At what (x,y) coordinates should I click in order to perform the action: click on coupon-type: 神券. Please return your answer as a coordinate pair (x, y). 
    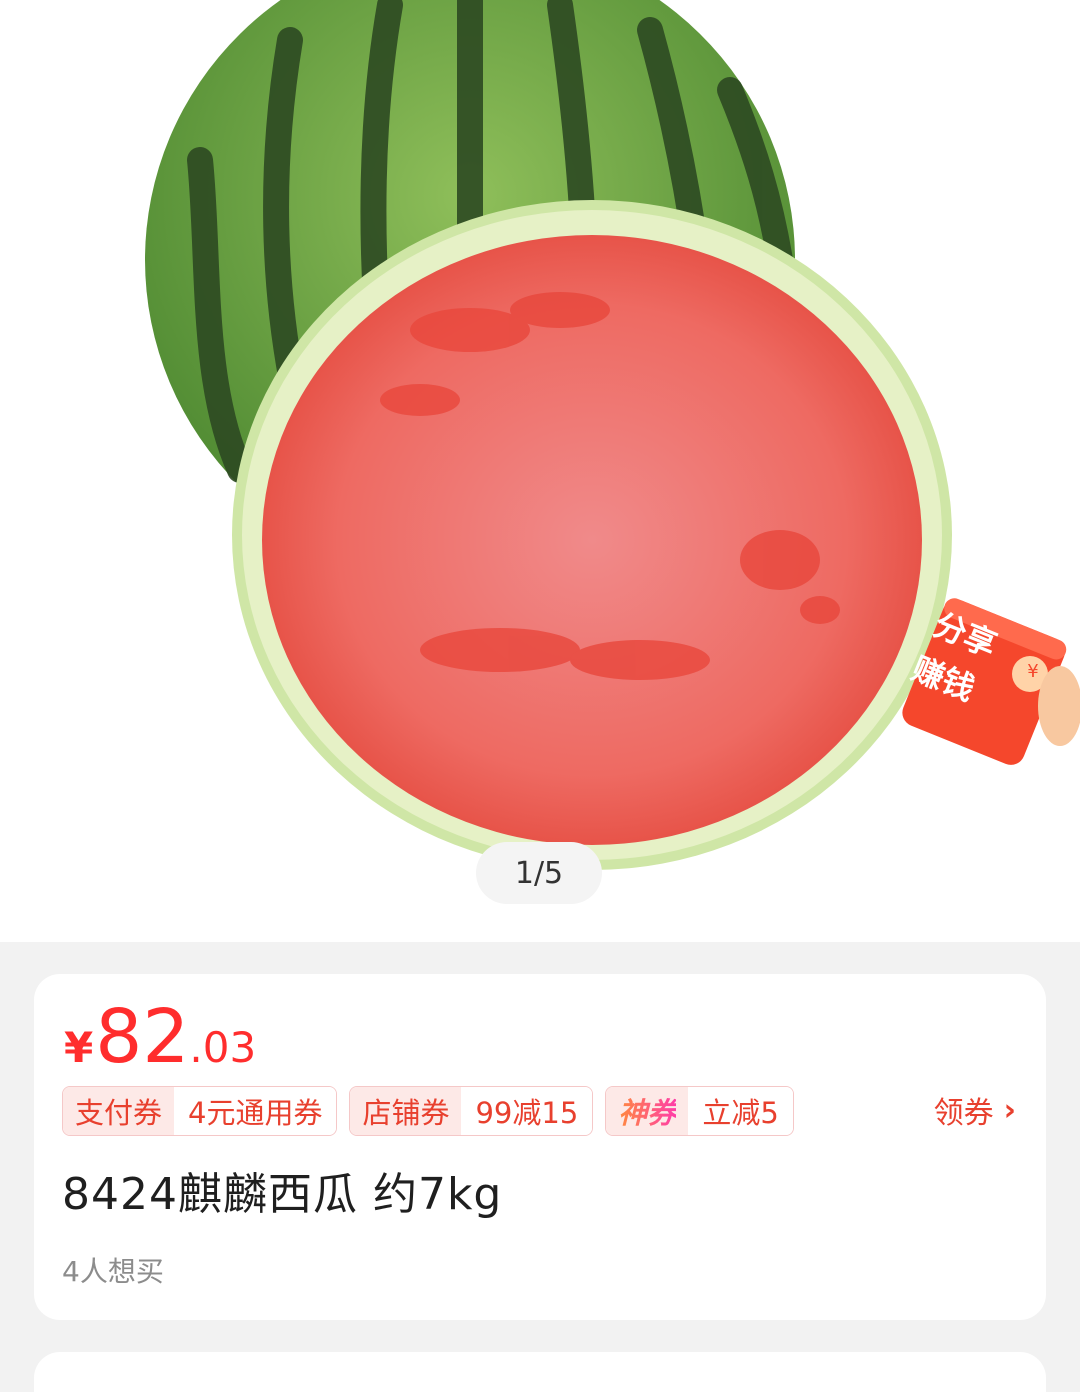
    Looking at the image, I should click on (647, 1111).